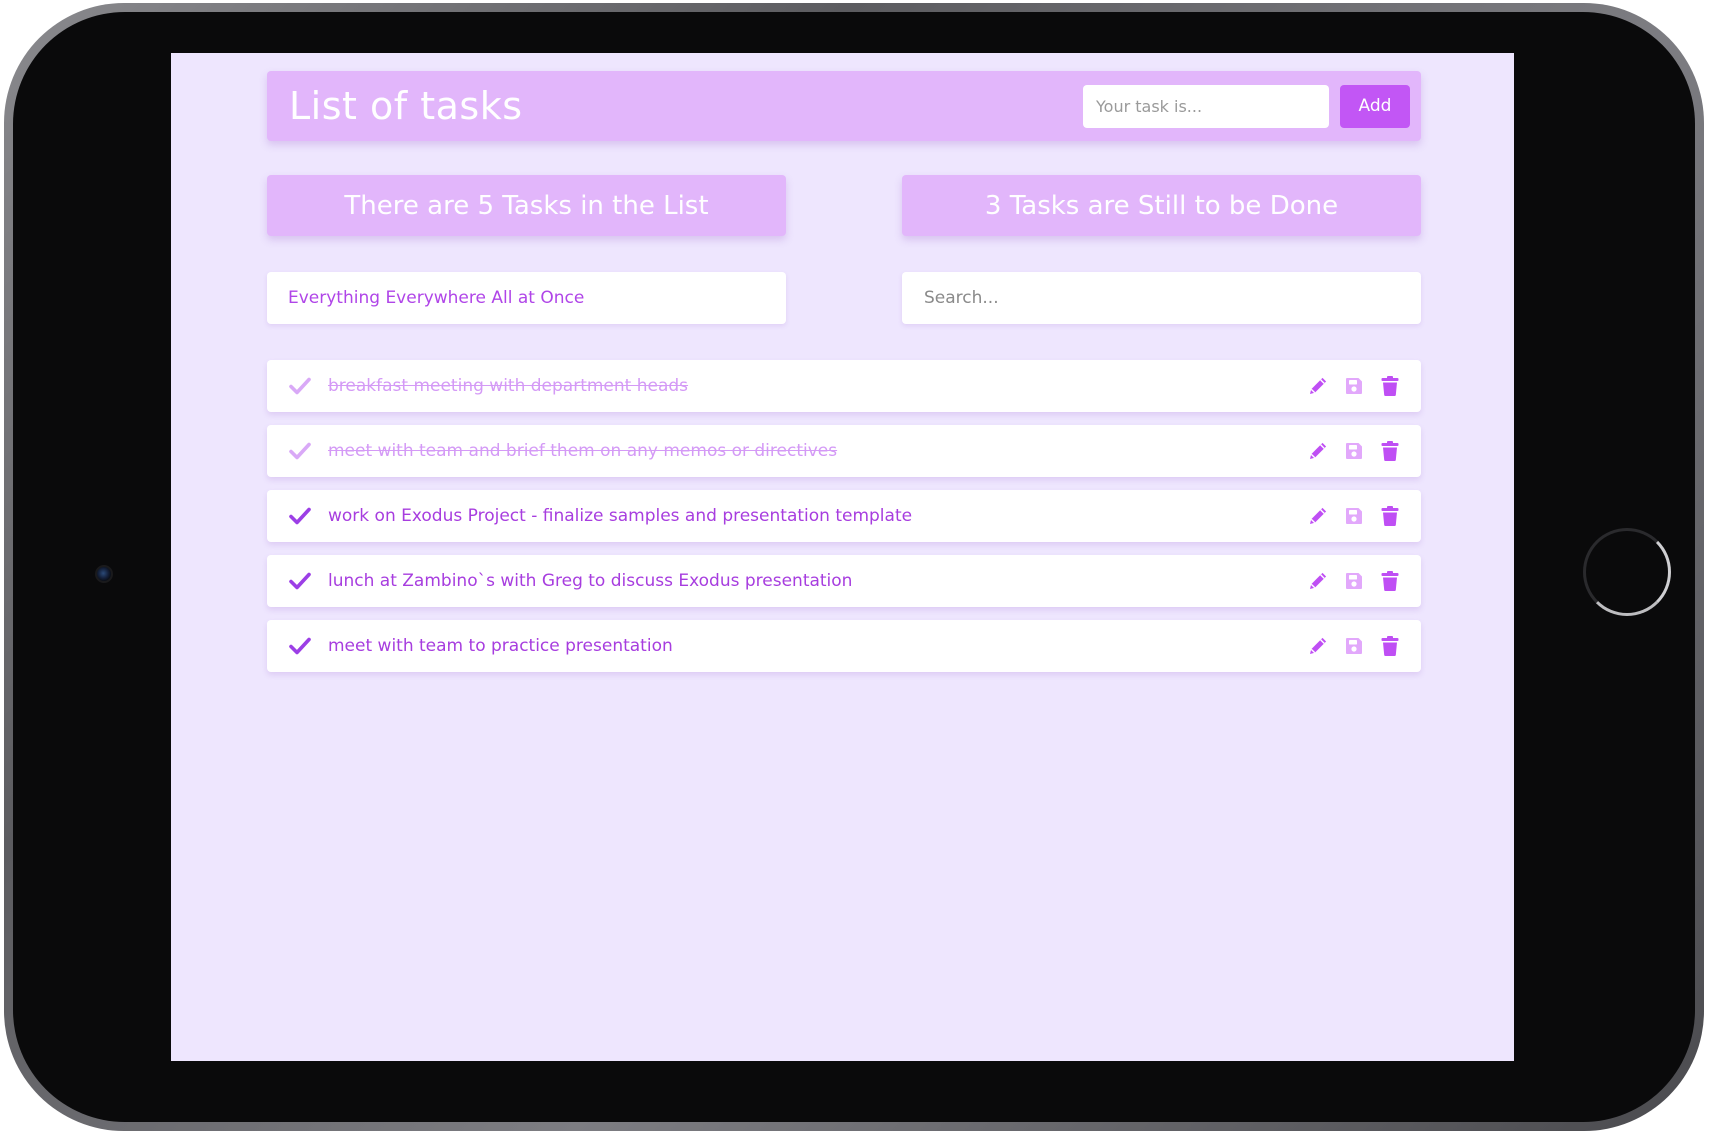 Image resolution: width=1710 pixels, height=1134 pixels. Describe the element at coordinates (526, 298) in the screenshot. I see `filter-select: Everything Everywhere All at Once` at that location.